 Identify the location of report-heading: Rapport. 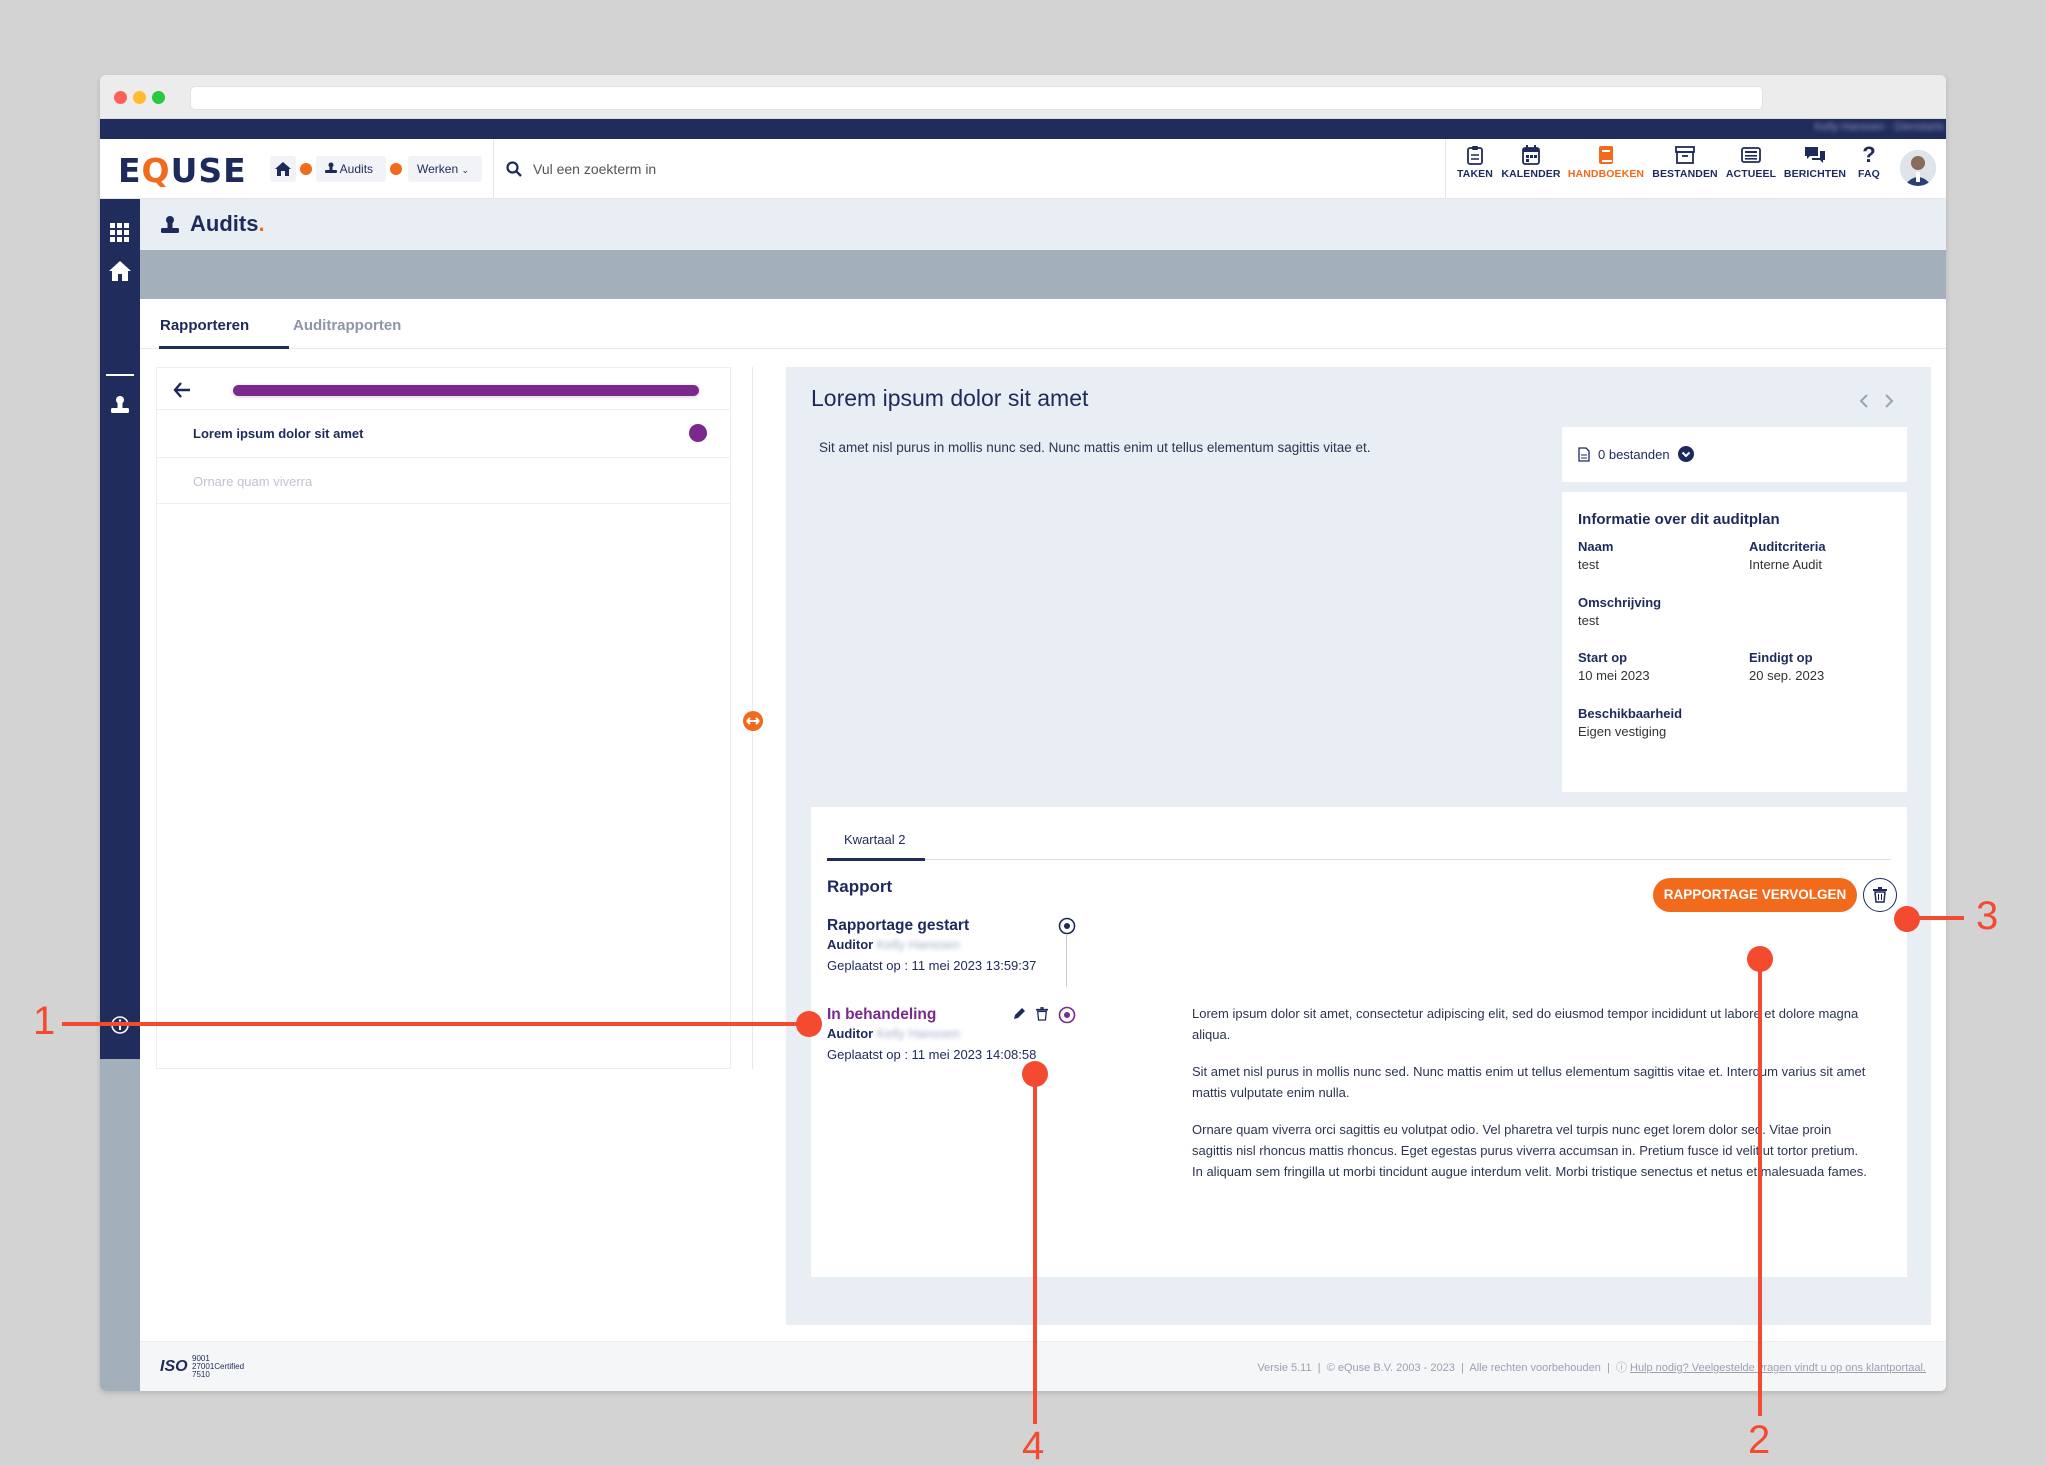
(860, 886).